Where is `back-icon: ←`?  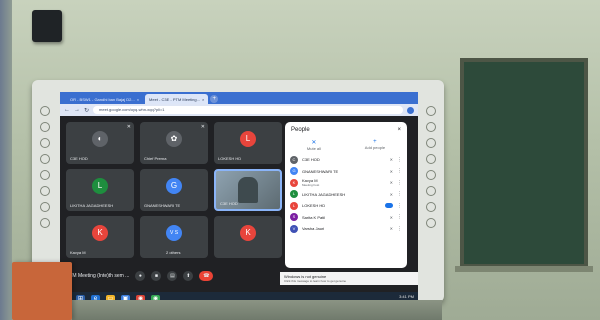
back-icon: ← is located at coordinates (67, 110).